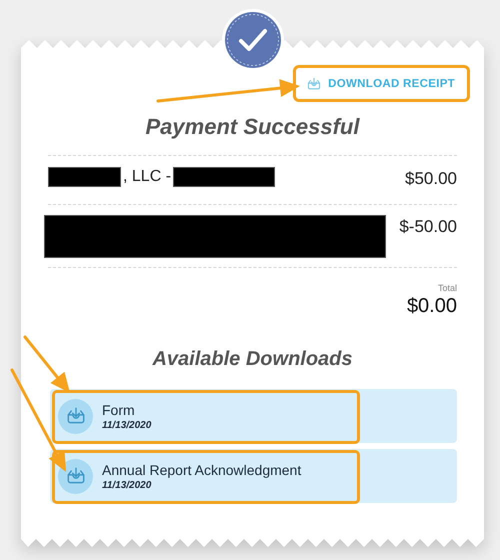  What do you see at coordinates (428, 227) in the screenshot?
I see `line-item-amount: $-50.00` at bounding box center [428, 227].